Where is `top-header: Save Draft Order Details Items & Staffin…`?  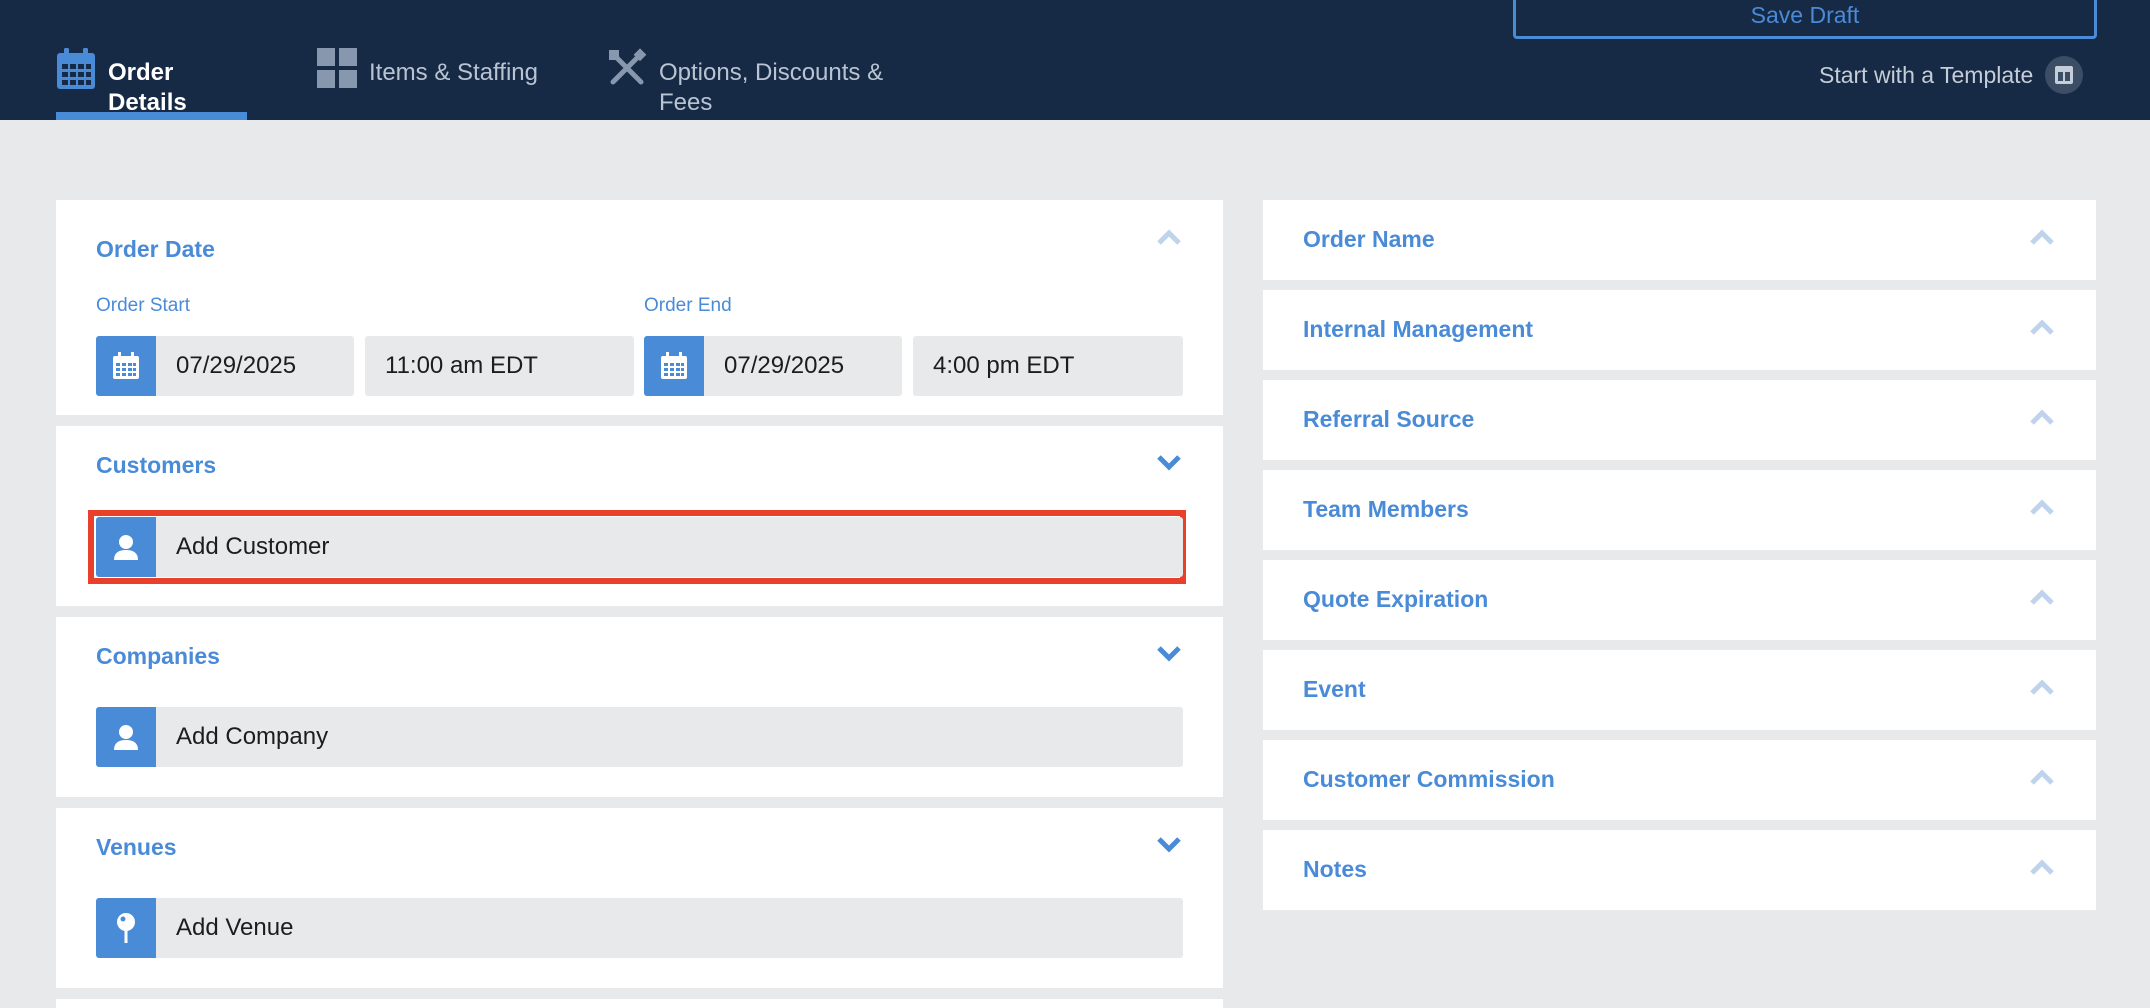 top-header: Save Draft Order Details Items & Staffin… is located at coordinates (1075, 60).